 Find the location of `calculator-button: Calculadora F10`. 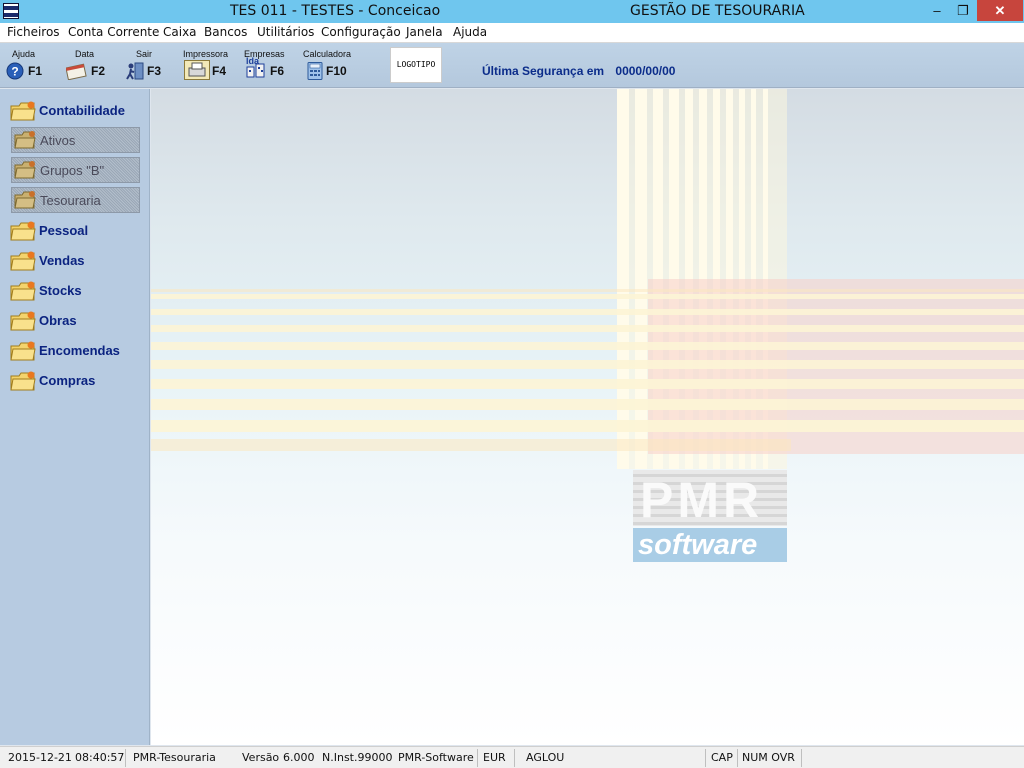

calculator-button: Calculadora F10 is located at coordinates (331, 65).